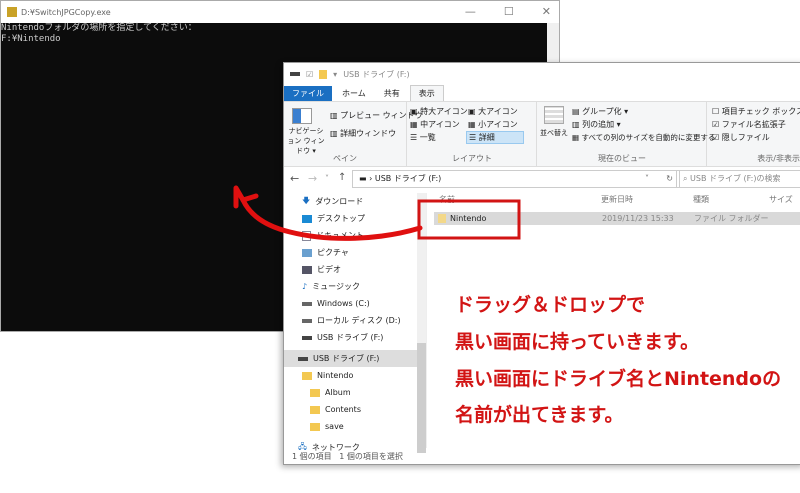 The width and height of the screenshot is (800, 493). What do you see at coordinates (331, 219) in the screenshot?
I see `drag-arrow` at bounding box center [331, 219].